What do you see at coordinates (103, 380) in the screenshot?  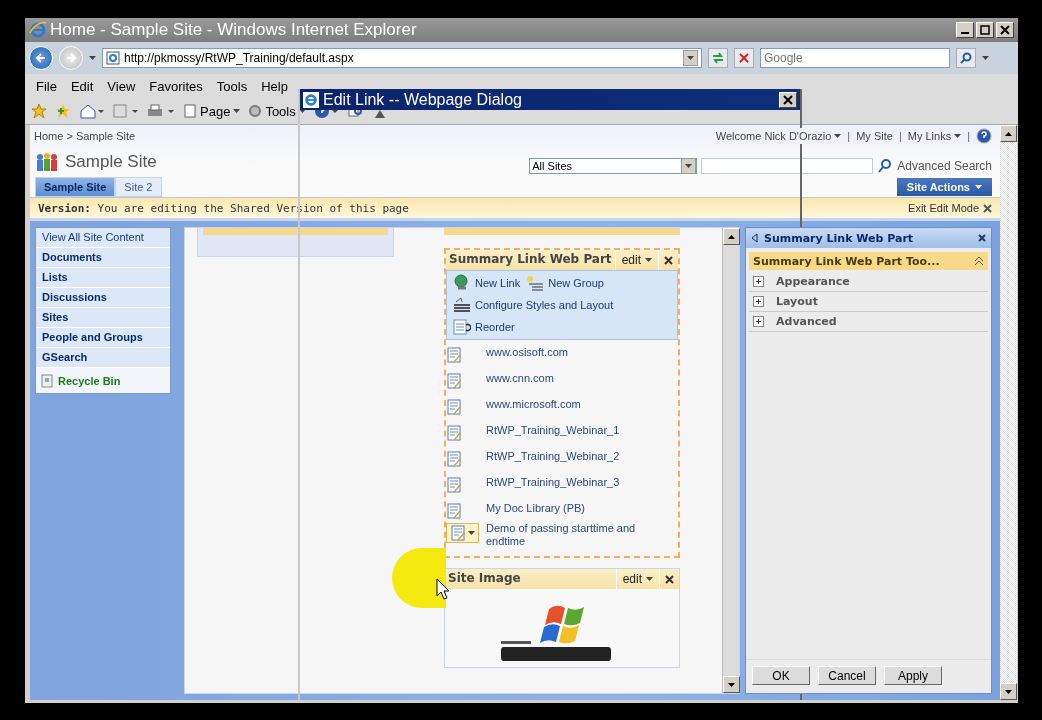 I see `recycle-bin-link: Recycle Bin` at bounding box center [103, 380].